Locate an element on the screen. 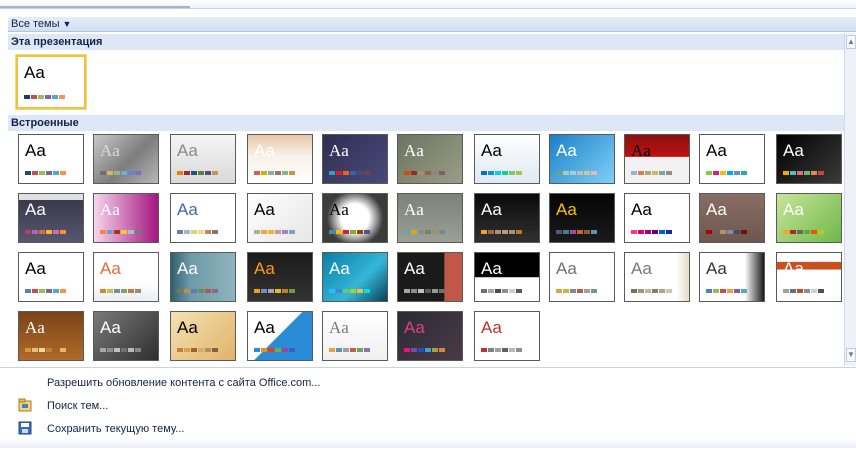 This screenshot has height=449, width=856. theme-thumbnail-clarity: Aa is located at coordinates (126, 336).